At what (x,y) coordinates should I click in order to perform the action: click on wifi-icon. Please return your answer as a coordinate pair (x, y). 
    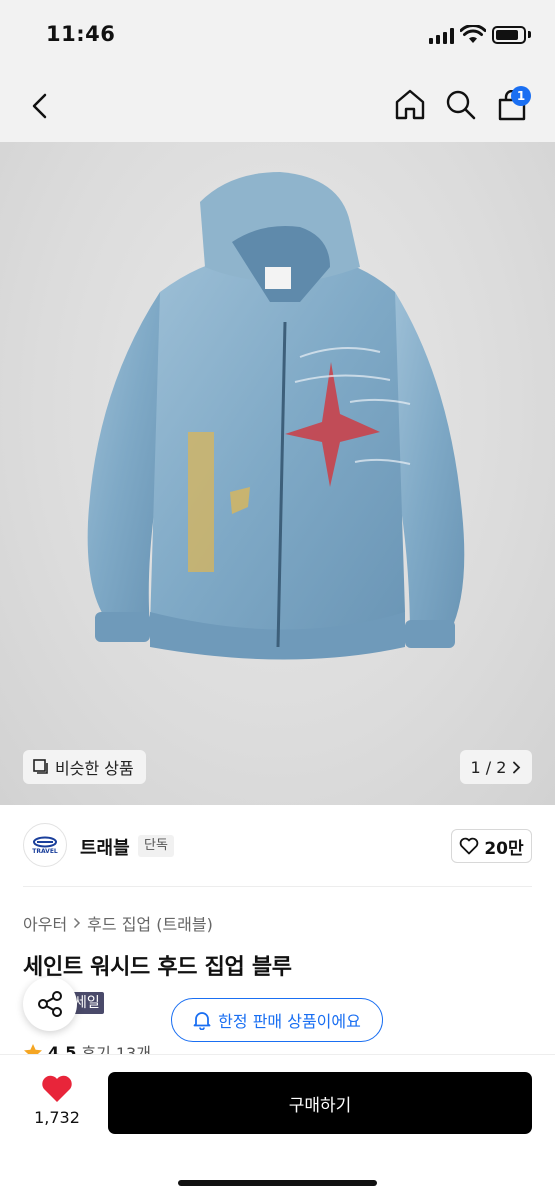
    Looking at the image, I should click on (473, 34).